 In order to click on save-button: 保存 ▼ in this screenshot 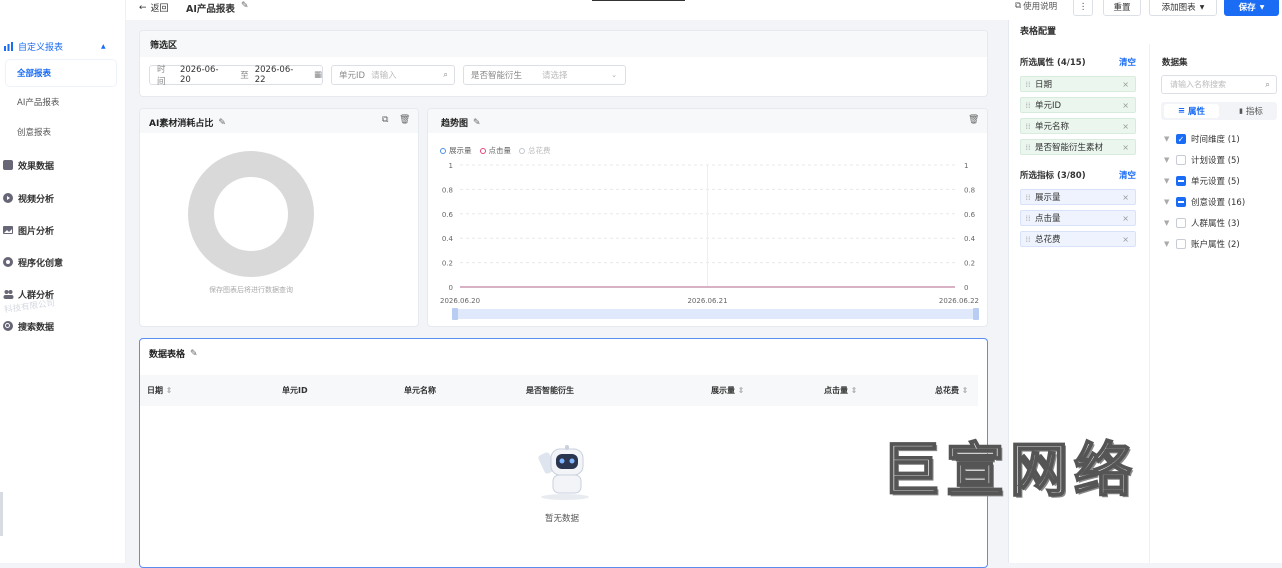, I will do `click(1251, 8)`.